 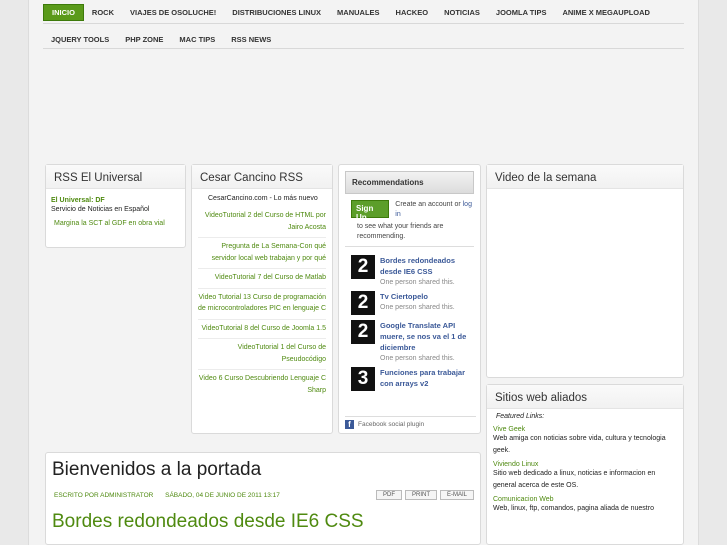 I want to click on nav-item-anime: Anime x Megaupload, so click(x=606, y=12).